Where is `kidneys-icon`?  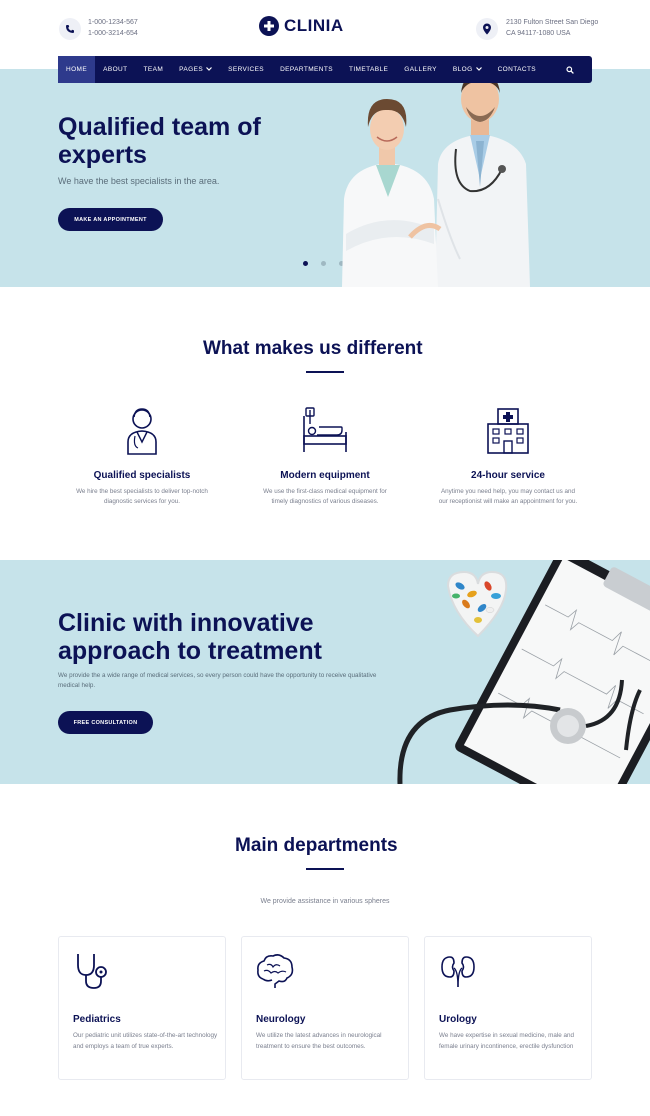 kidneys-icon is located at coordinates (458, 972).